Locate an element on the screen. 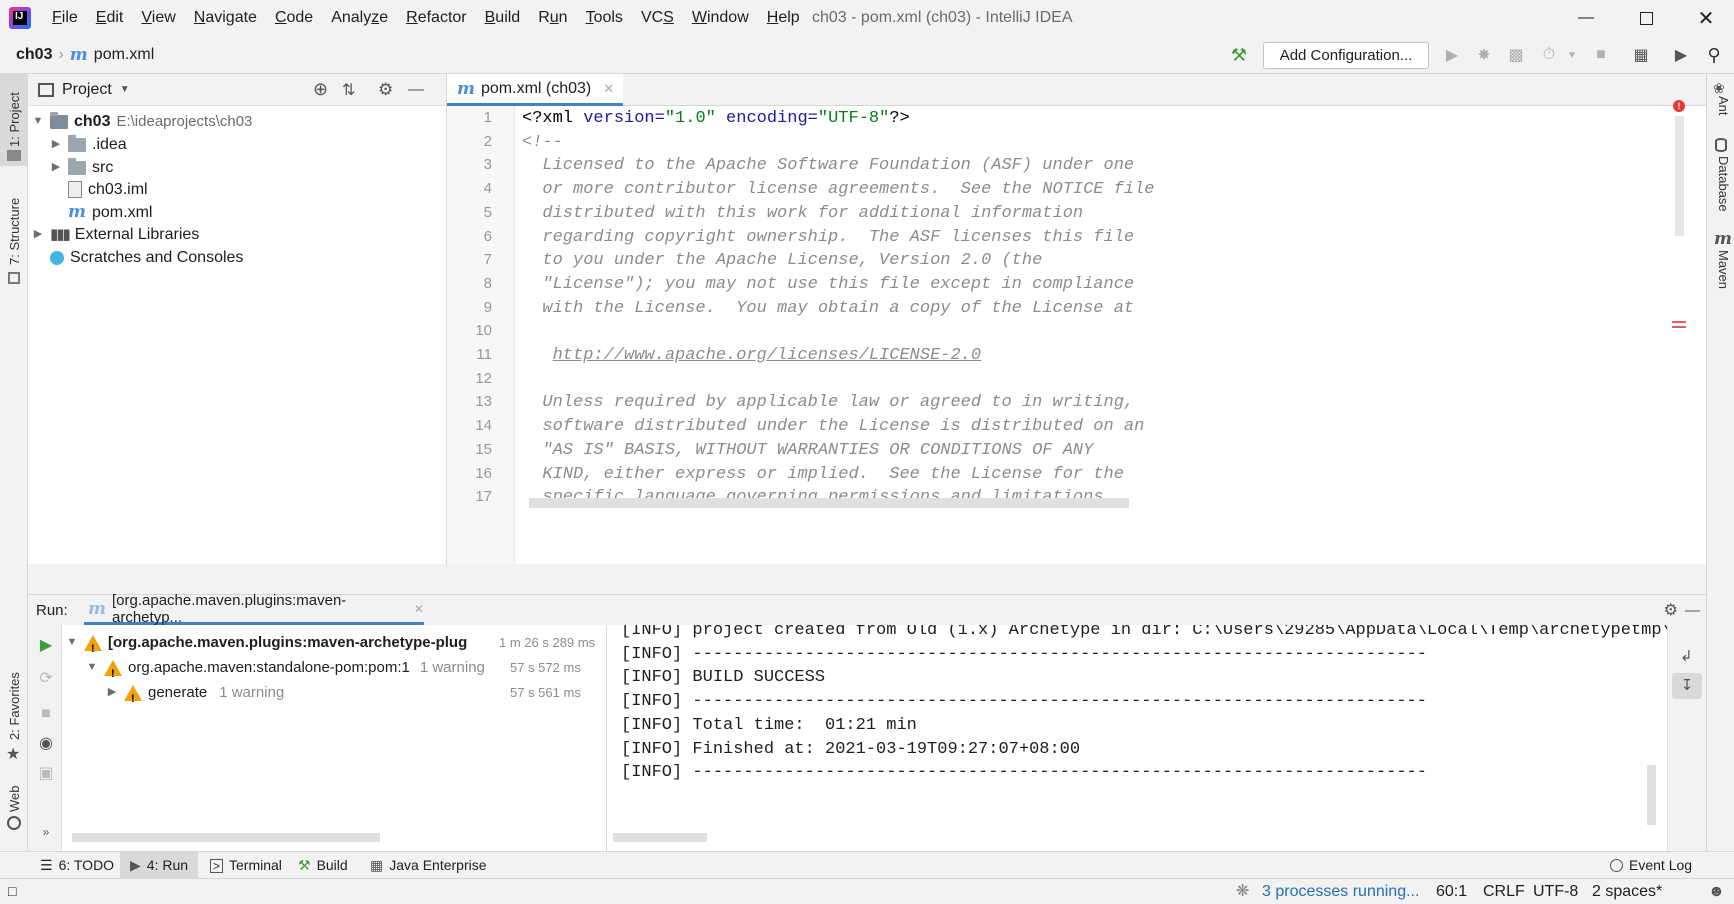 Image resolution: width=1734 pixels, height=904 pixels. run-tree-label: generate is located at coordinates (178, 692).